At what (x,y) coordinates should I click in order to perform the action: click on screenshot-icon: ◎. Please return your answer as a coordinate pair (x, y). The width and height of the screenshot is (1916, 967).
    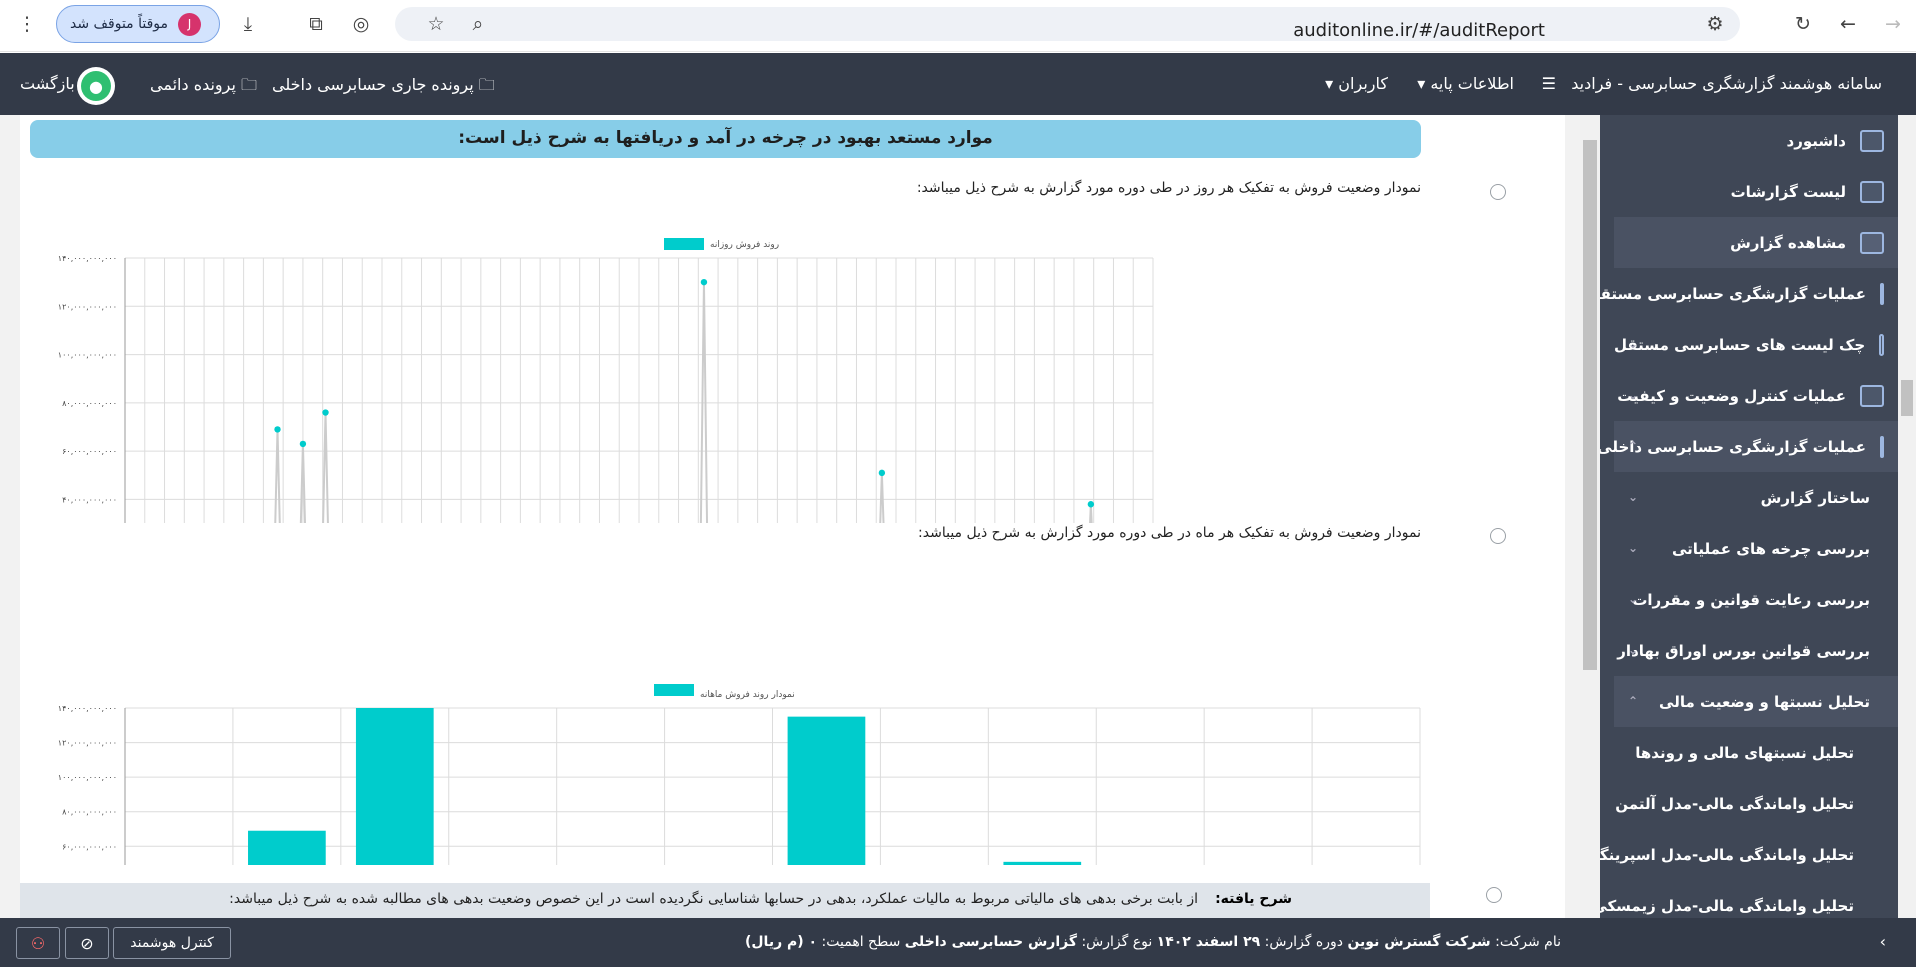
    Looking at the image, I should click on (361, 24).